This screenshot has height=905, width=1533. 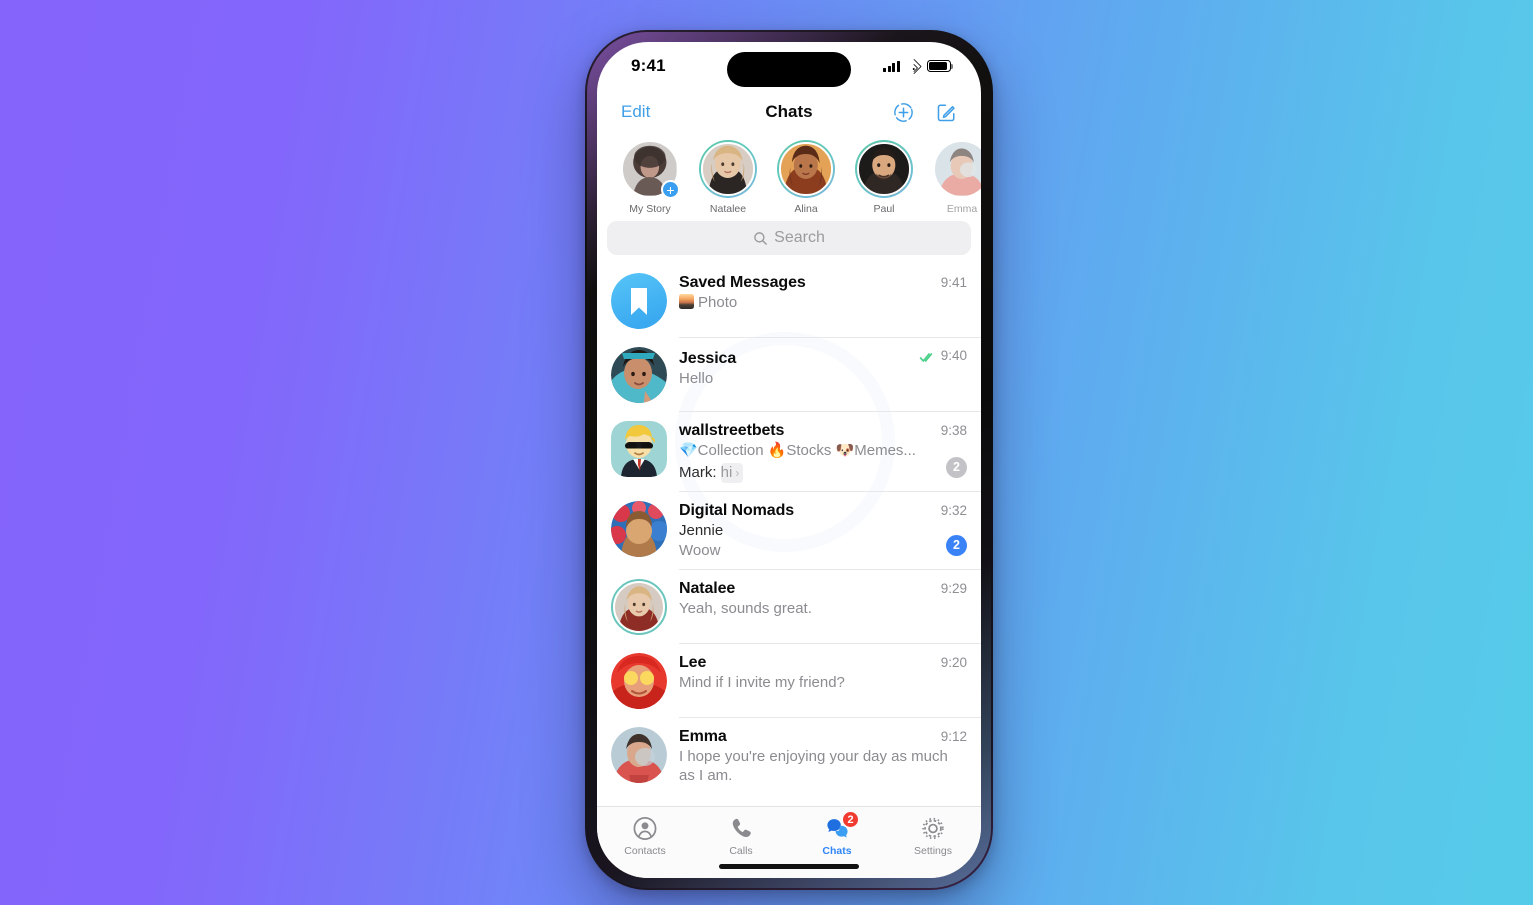 I want to click on chat-reply-preview: Mark: hi ›, so click(x=823, y=472).